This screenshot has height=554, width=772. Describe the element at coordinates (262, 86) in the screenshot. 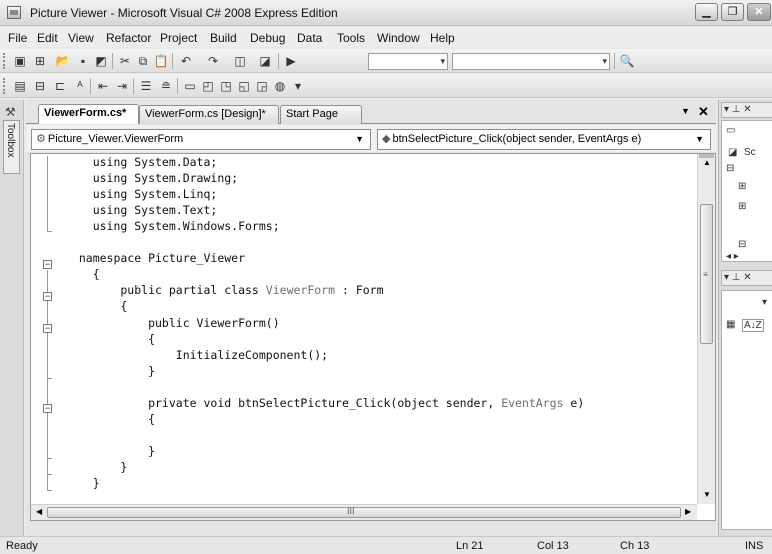

I see `next-bookmark-folder-icon: ◲` at that location.